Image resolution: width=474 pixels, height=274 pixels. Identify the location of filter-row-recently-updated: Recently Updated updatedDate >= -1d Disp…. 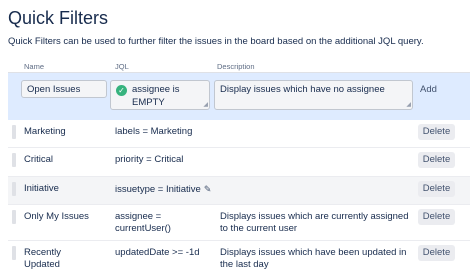
(239, 257).